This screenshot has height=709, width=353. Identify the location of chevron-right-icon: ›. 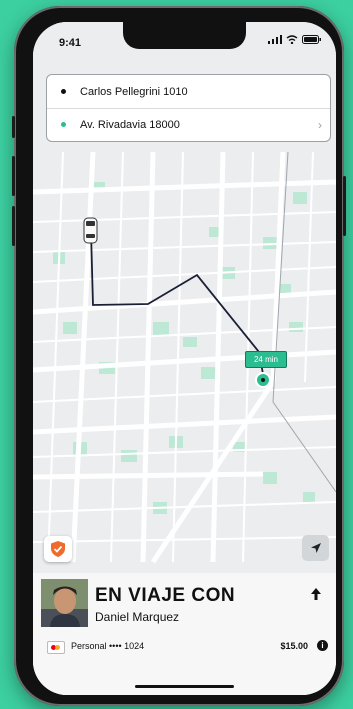
(320, 125).